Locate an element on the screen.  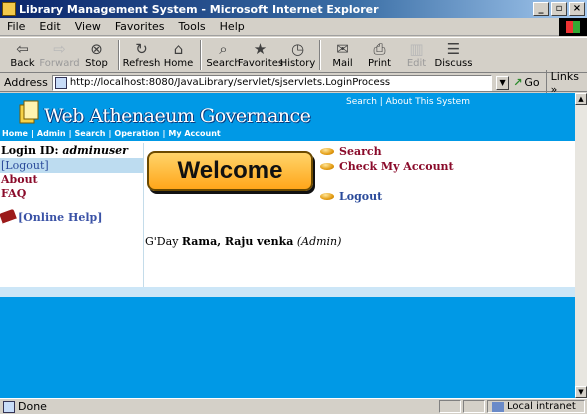
search-button: ⌕ Search is located at coordinates (223, 55).